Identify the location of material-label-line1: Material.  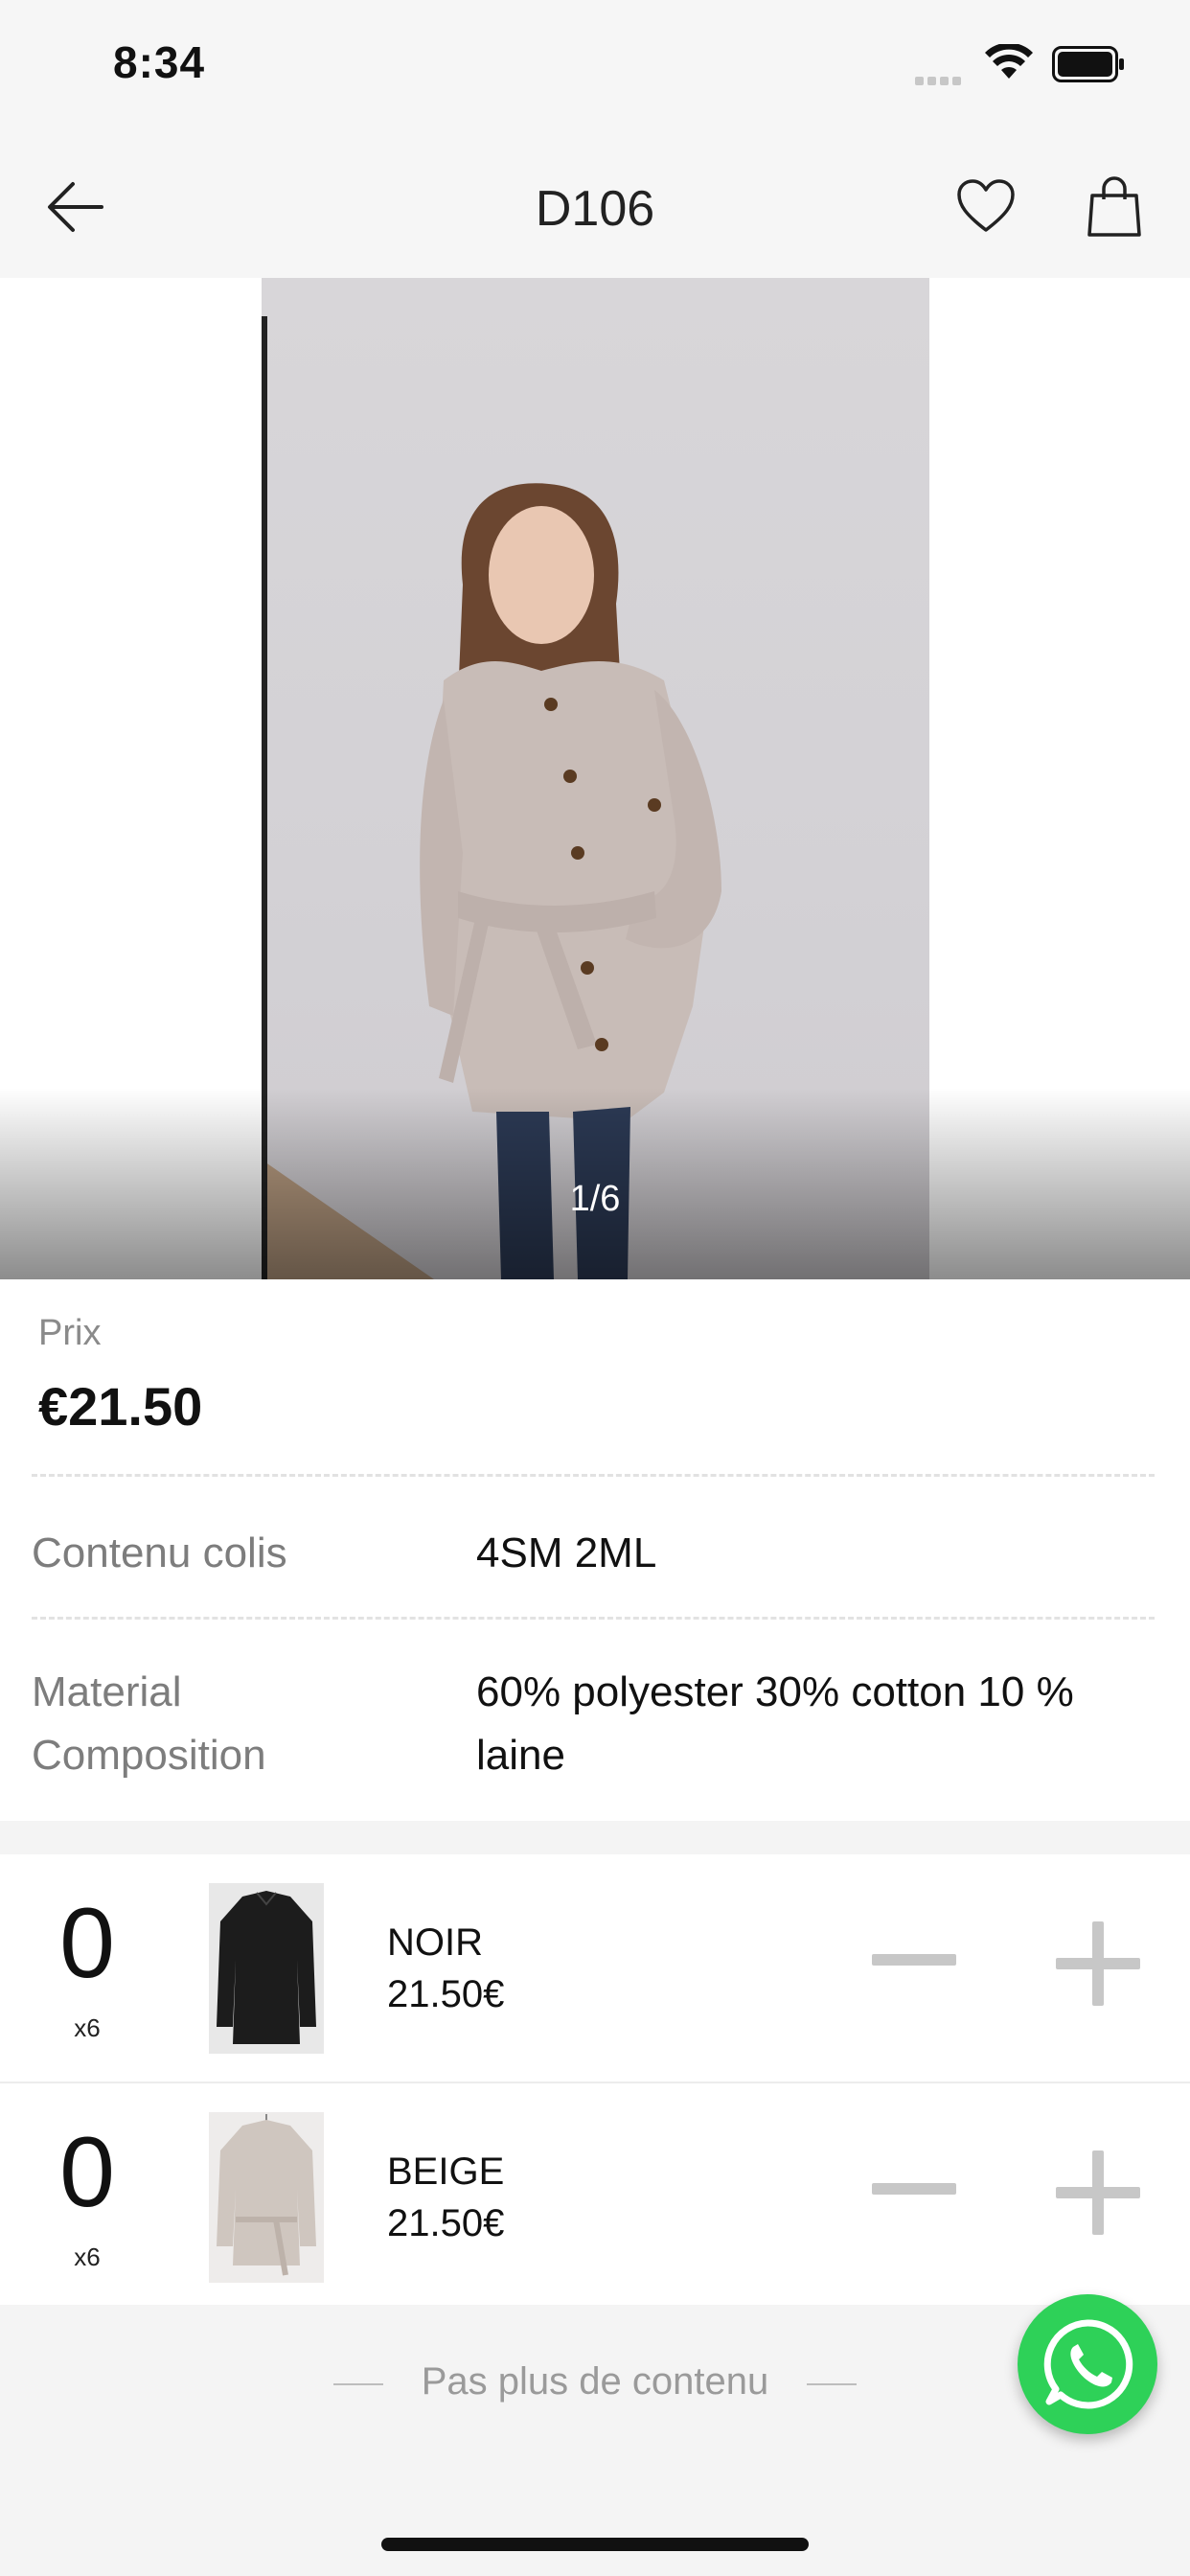
(107, 1691).